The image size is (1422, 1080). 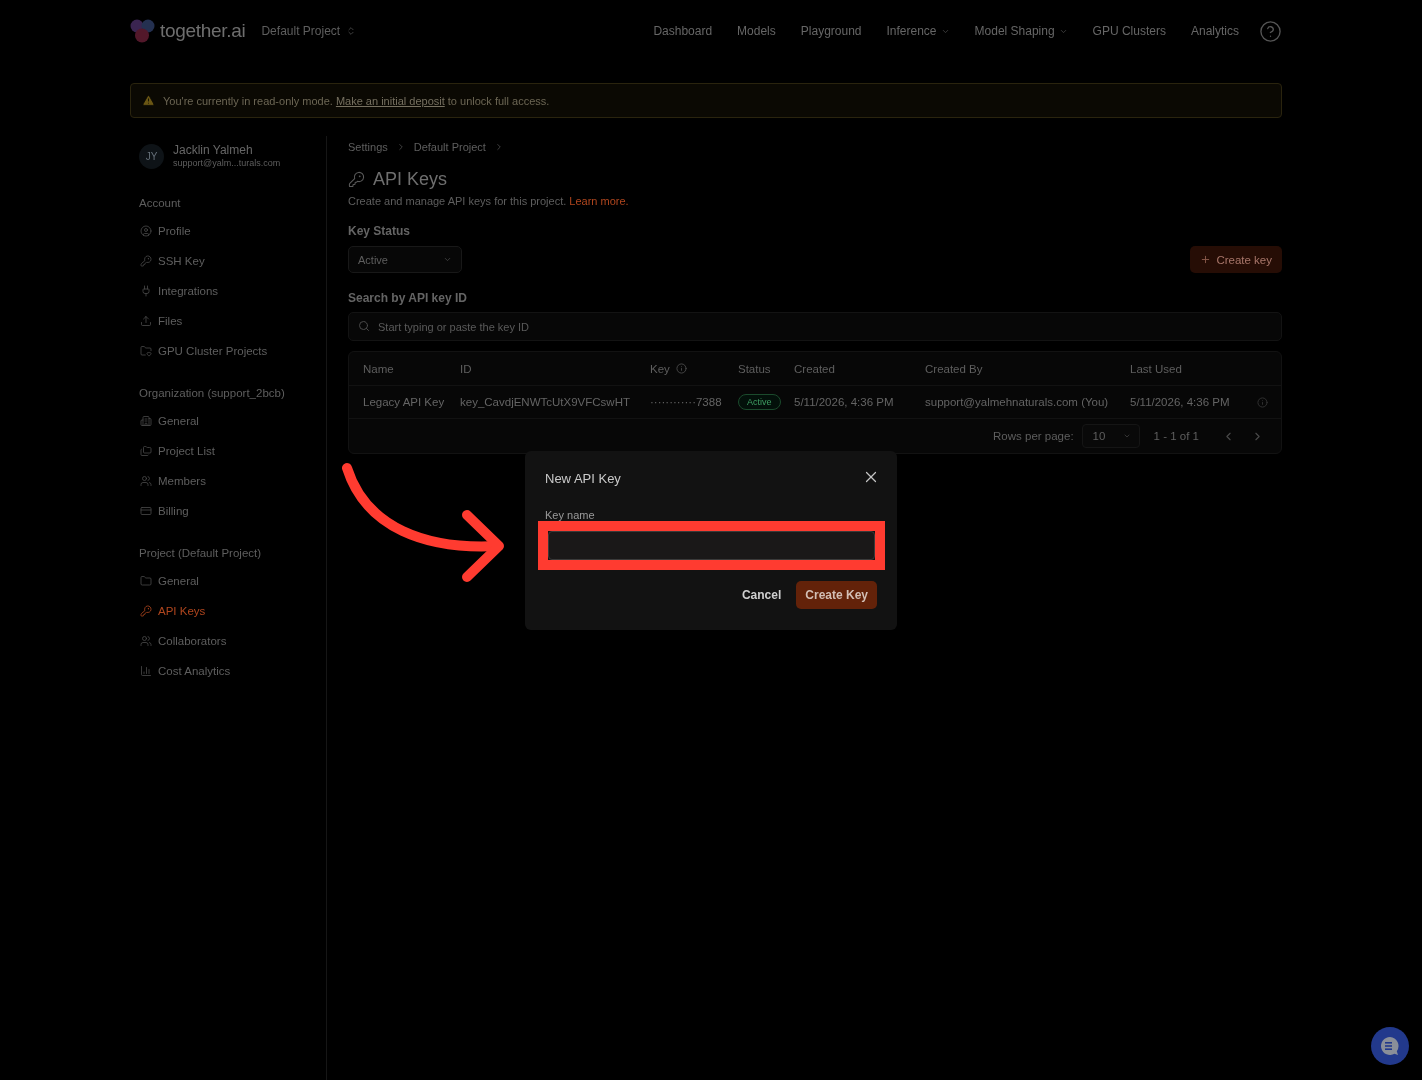 What do you see at coordinates (1236, 259) in the screenshot?
I see `create-key-button: Create key` at bounding box center [1236, 259].